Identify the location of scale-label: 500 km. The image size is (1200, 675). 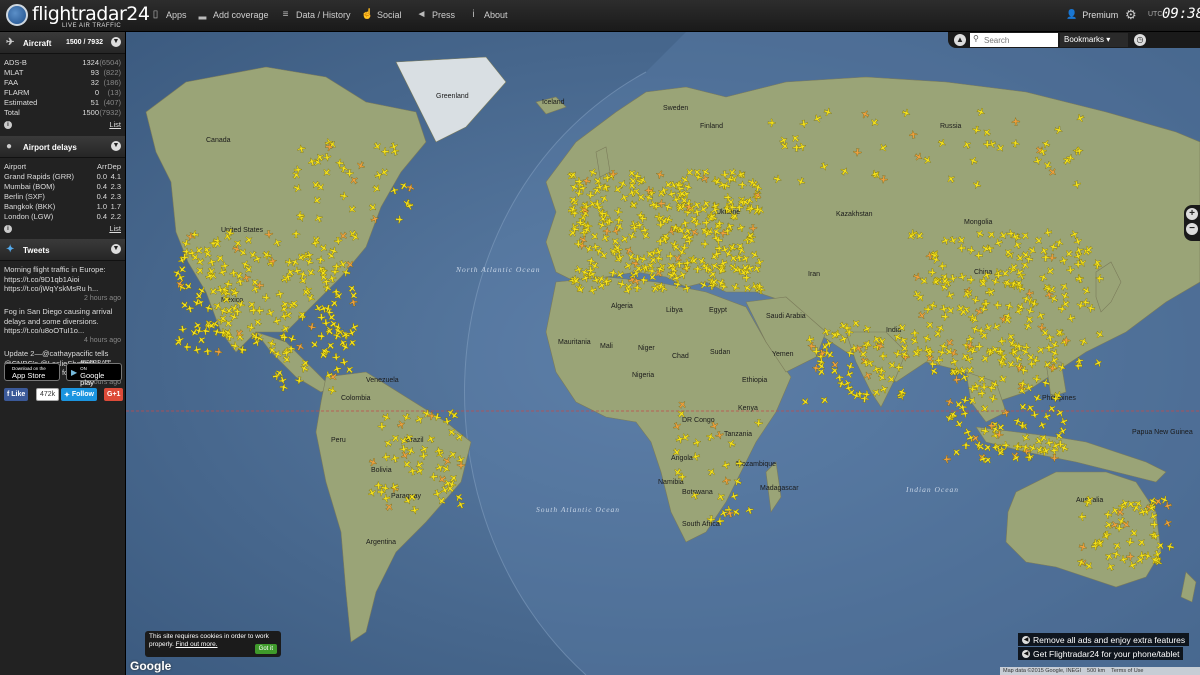
(1096, 671).